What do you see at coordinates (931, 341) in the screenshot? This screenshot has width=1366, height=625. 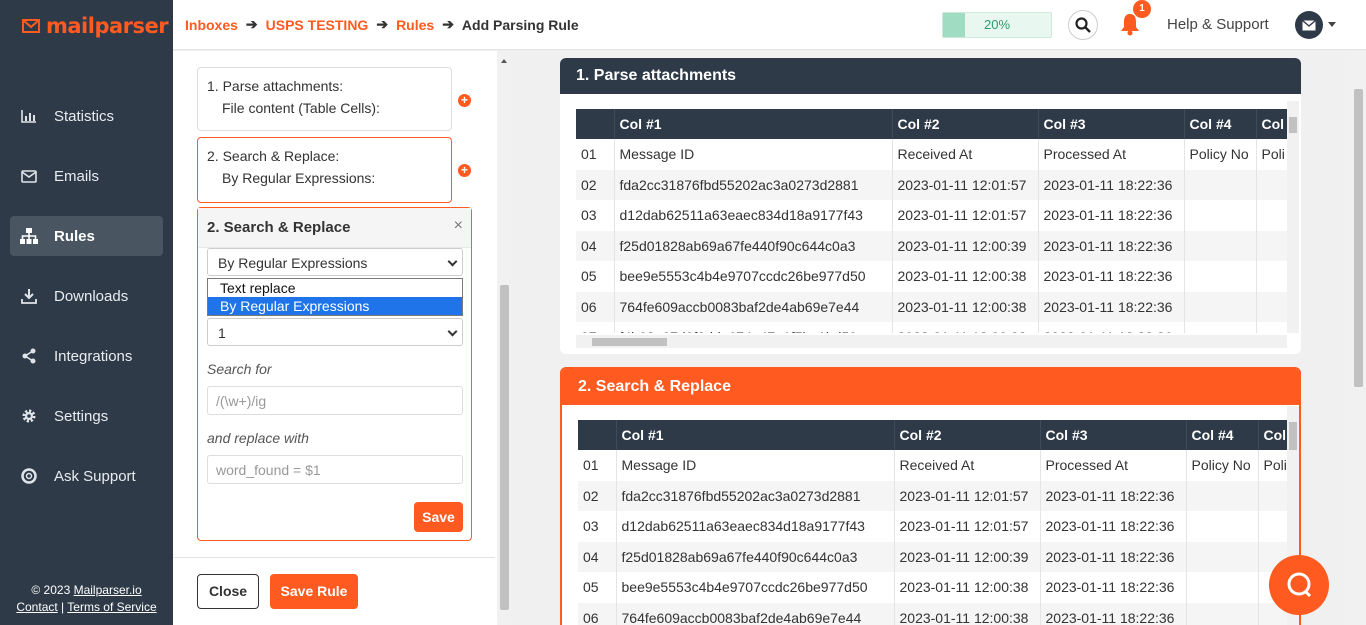 I see `table-horizontal-scrollbar` at bounding box center [931, 341].